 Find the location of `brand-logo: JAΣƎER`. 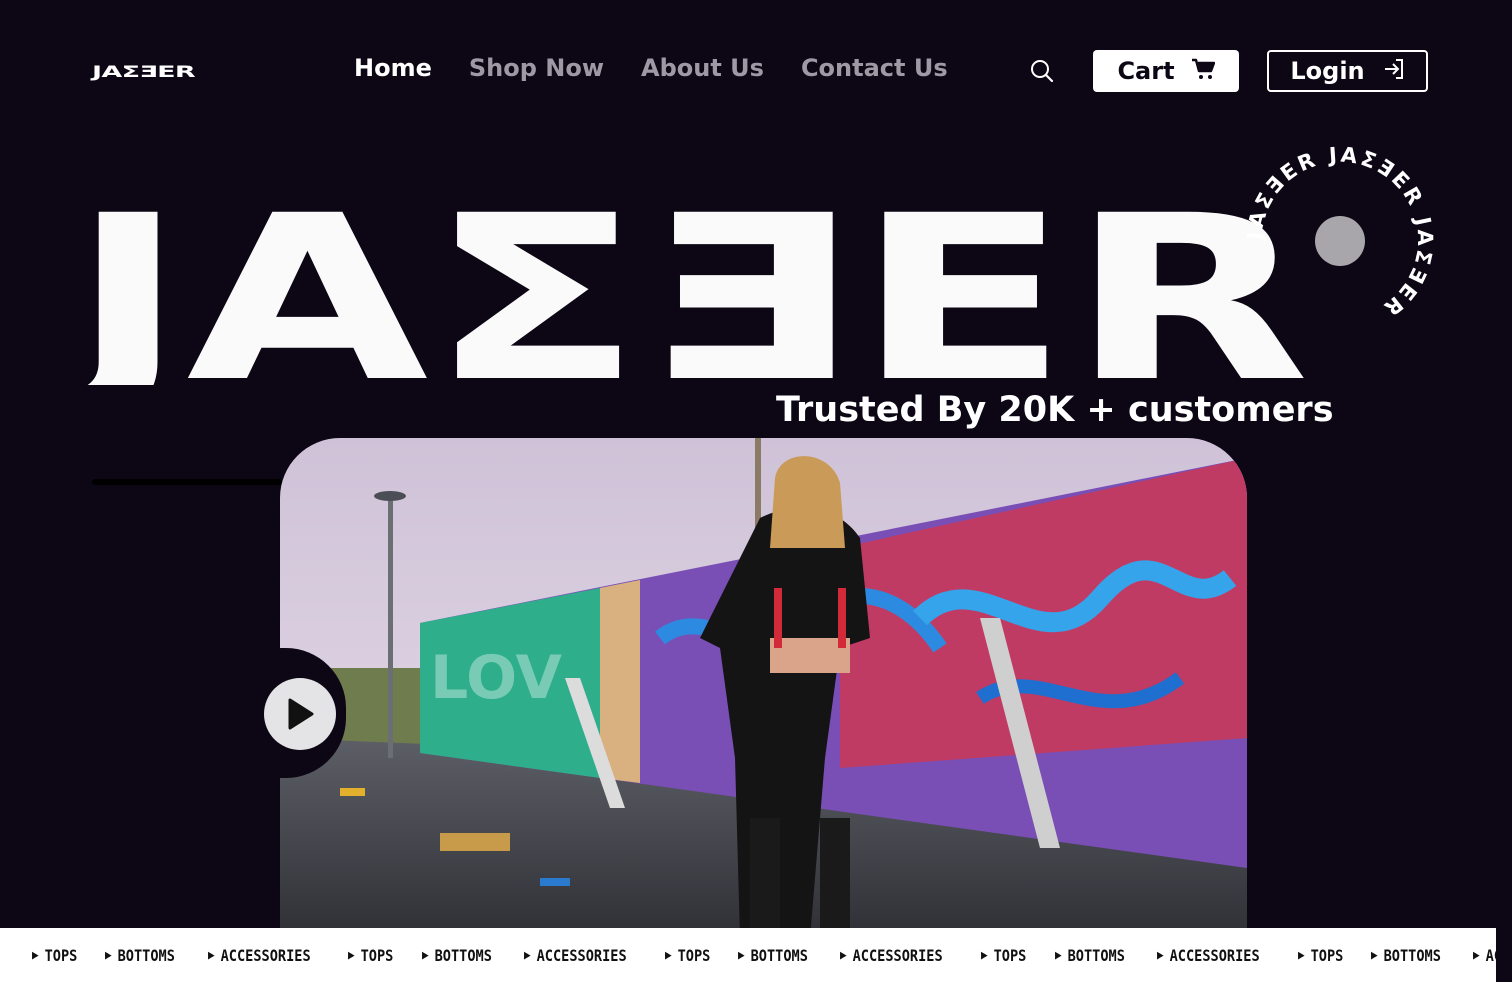

brand-logo: JAΣƎER is located at coordinates (144, 71).